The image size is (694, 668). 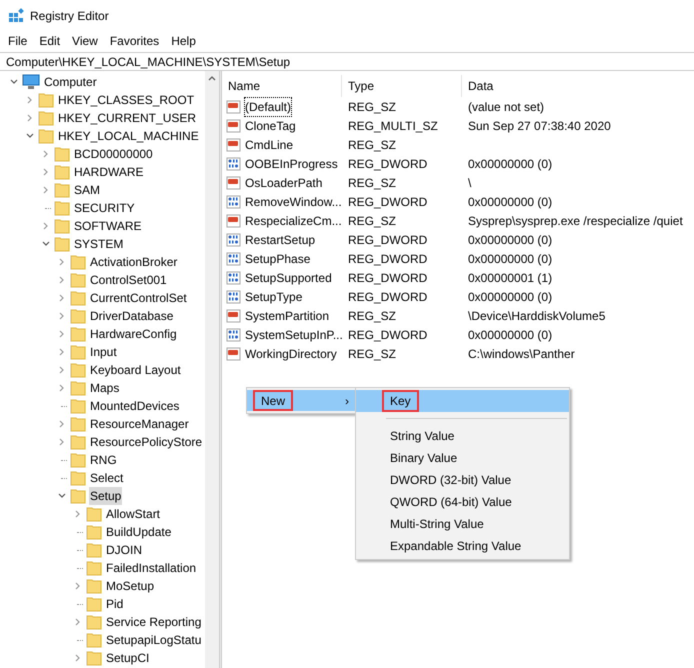 What do you see at coordinates (127, 118) in the screenshot?
I see `tree-item: HKEY_CURRENT_USER` at bounding box center [127, 118].